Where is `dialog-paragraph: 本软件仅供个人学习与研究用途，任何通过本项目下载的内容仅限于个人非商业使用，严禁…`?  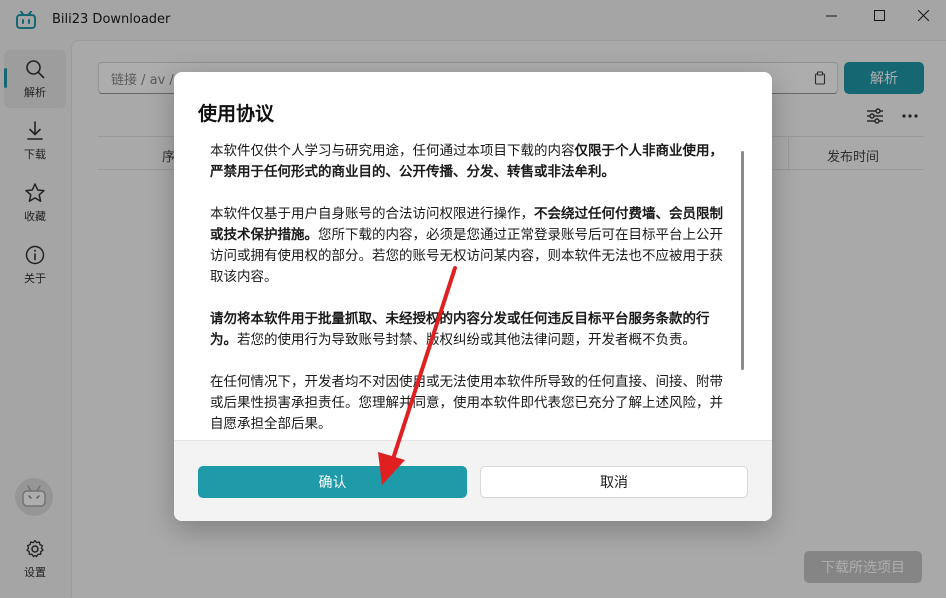 dialog-paragraph: 本软件仅供个人学习与研究用途，任何通过本项目下载的内容仅限于个人非商业使用，严禁… is located at coordinates (470, 162).